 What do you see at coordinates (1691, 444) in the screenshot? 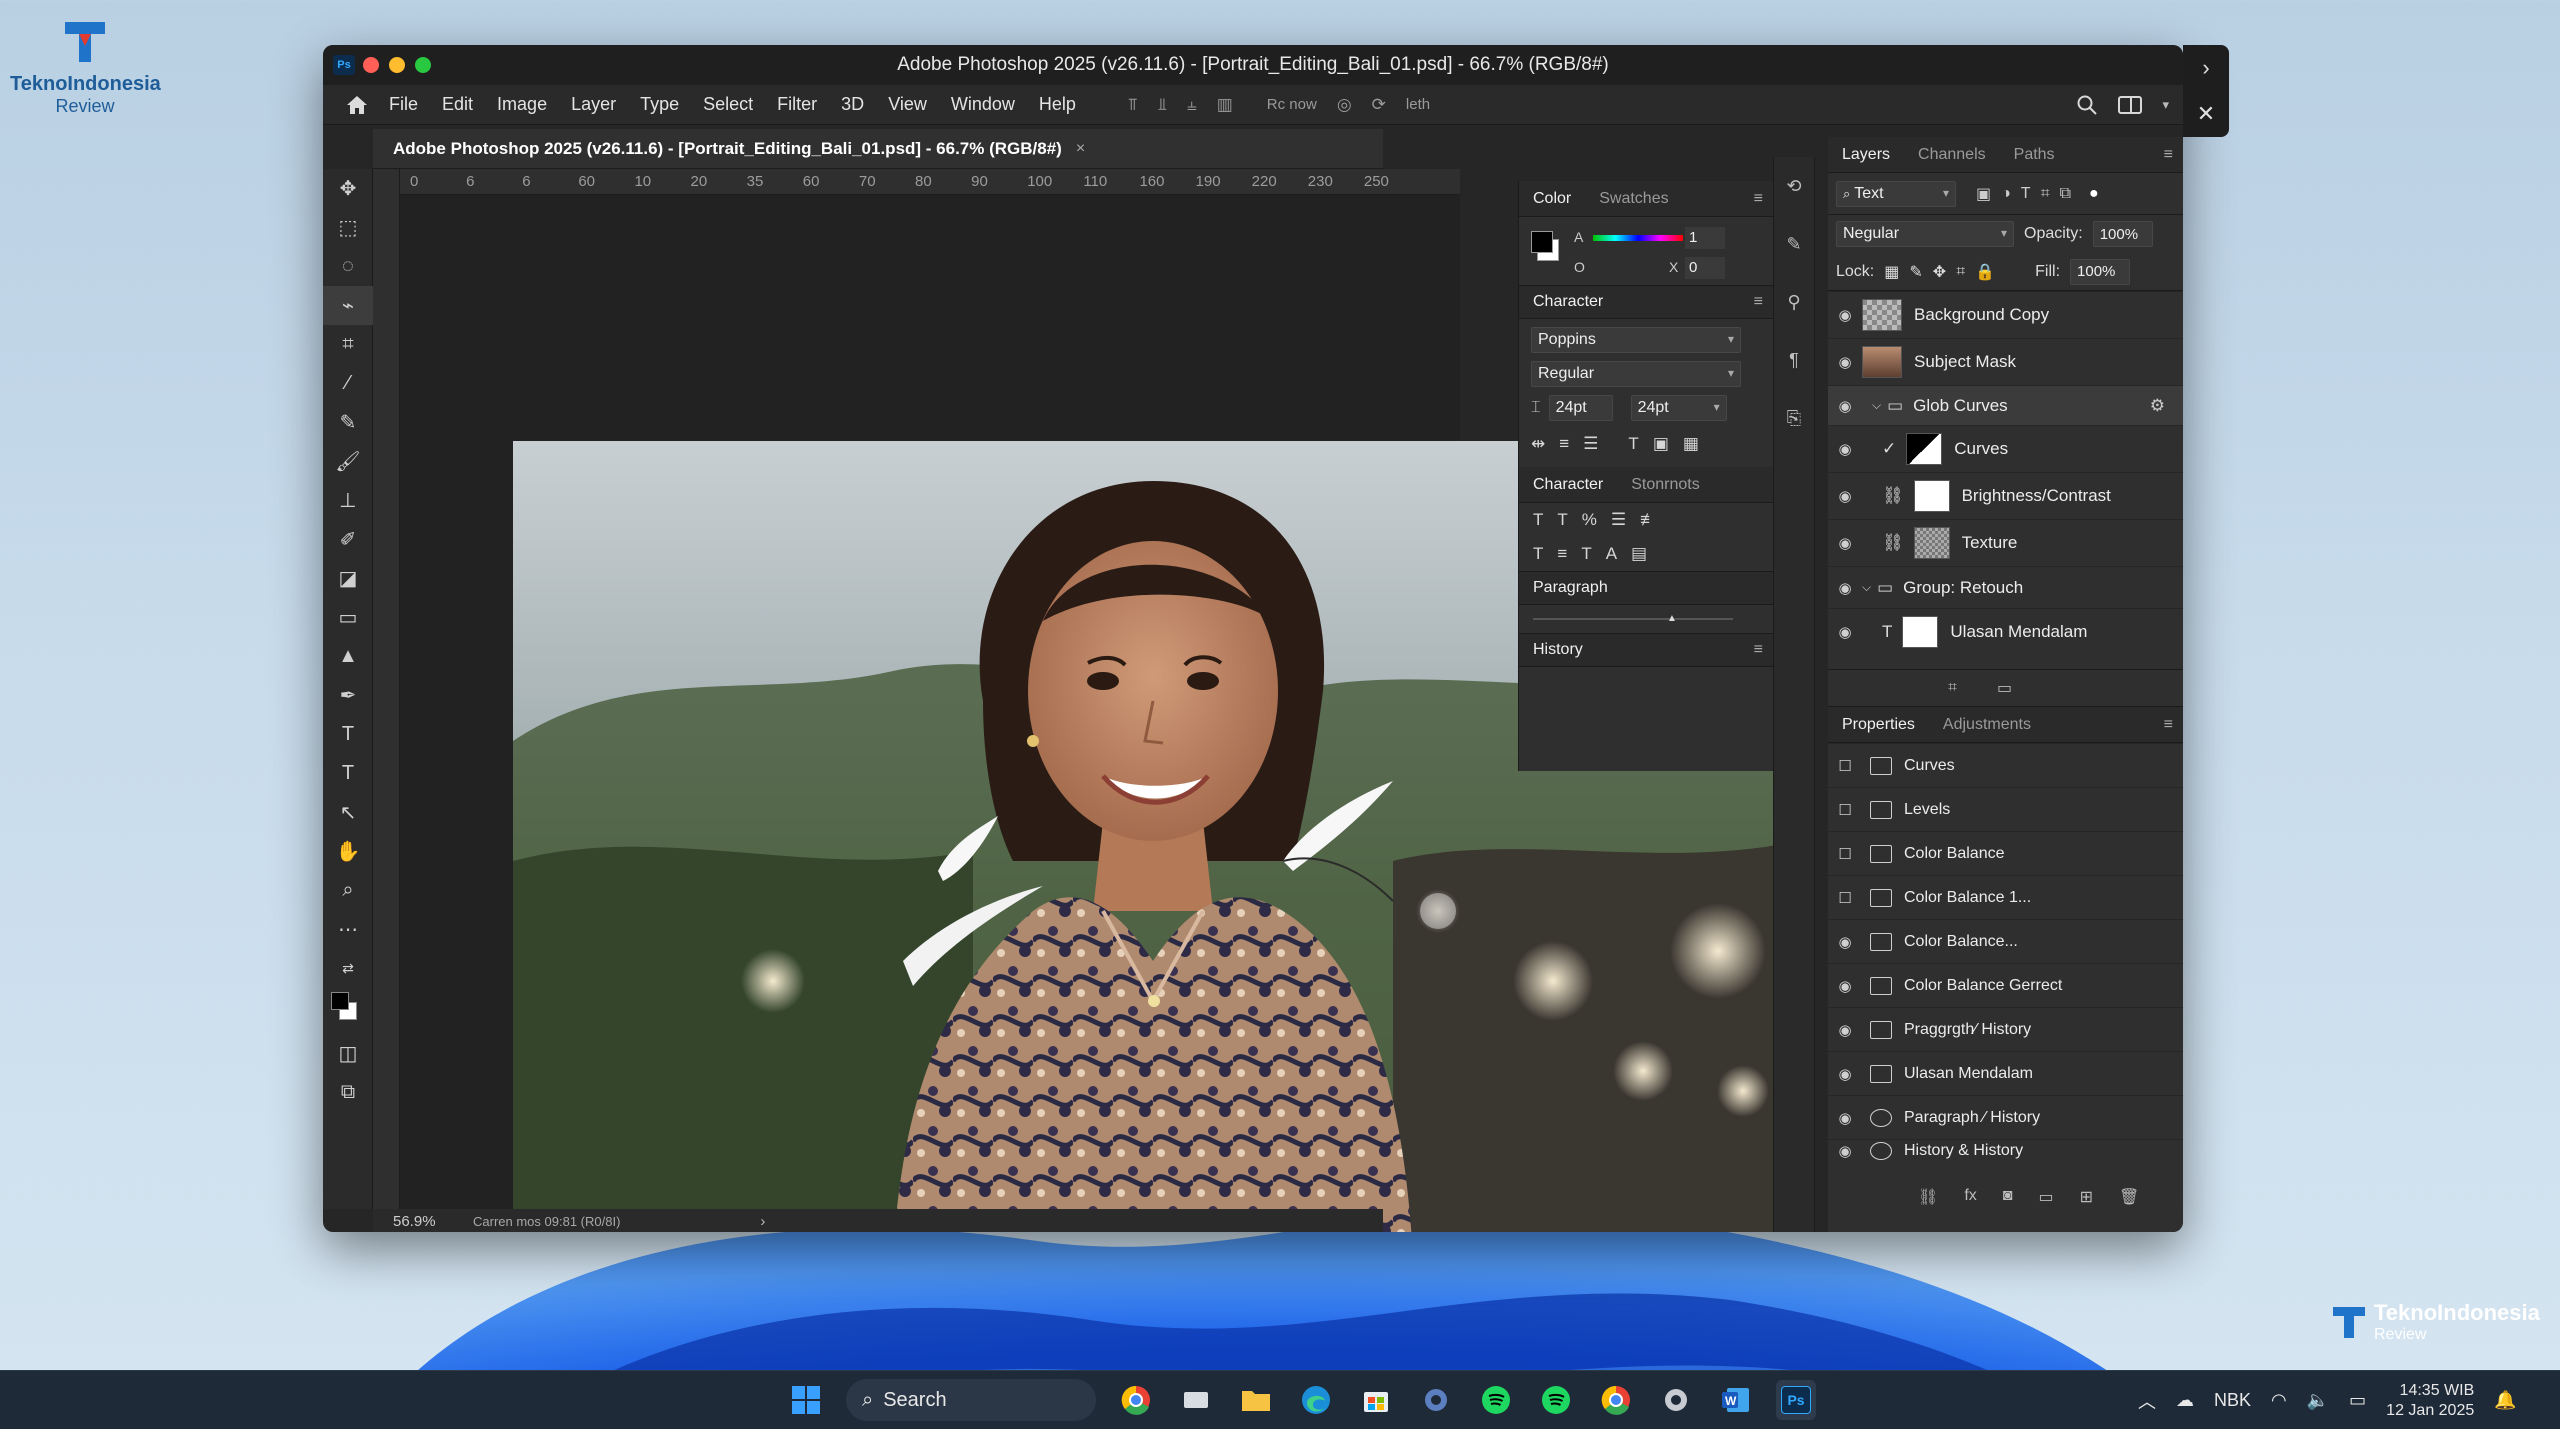
I see `text-warp-icon: ▦` at bounding box center [1691, 444].